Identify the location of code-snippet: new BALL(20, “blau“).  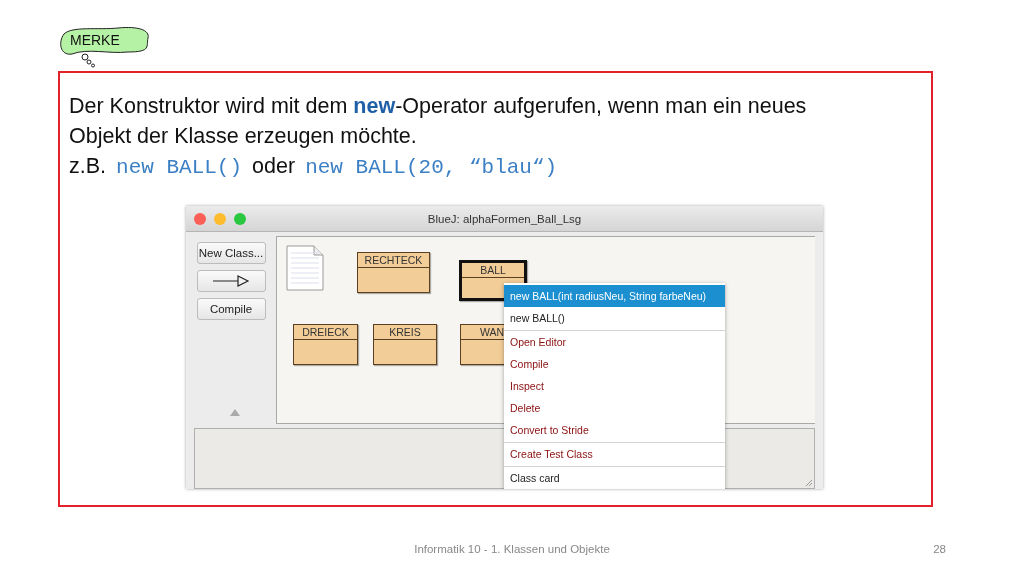
(431, 168).